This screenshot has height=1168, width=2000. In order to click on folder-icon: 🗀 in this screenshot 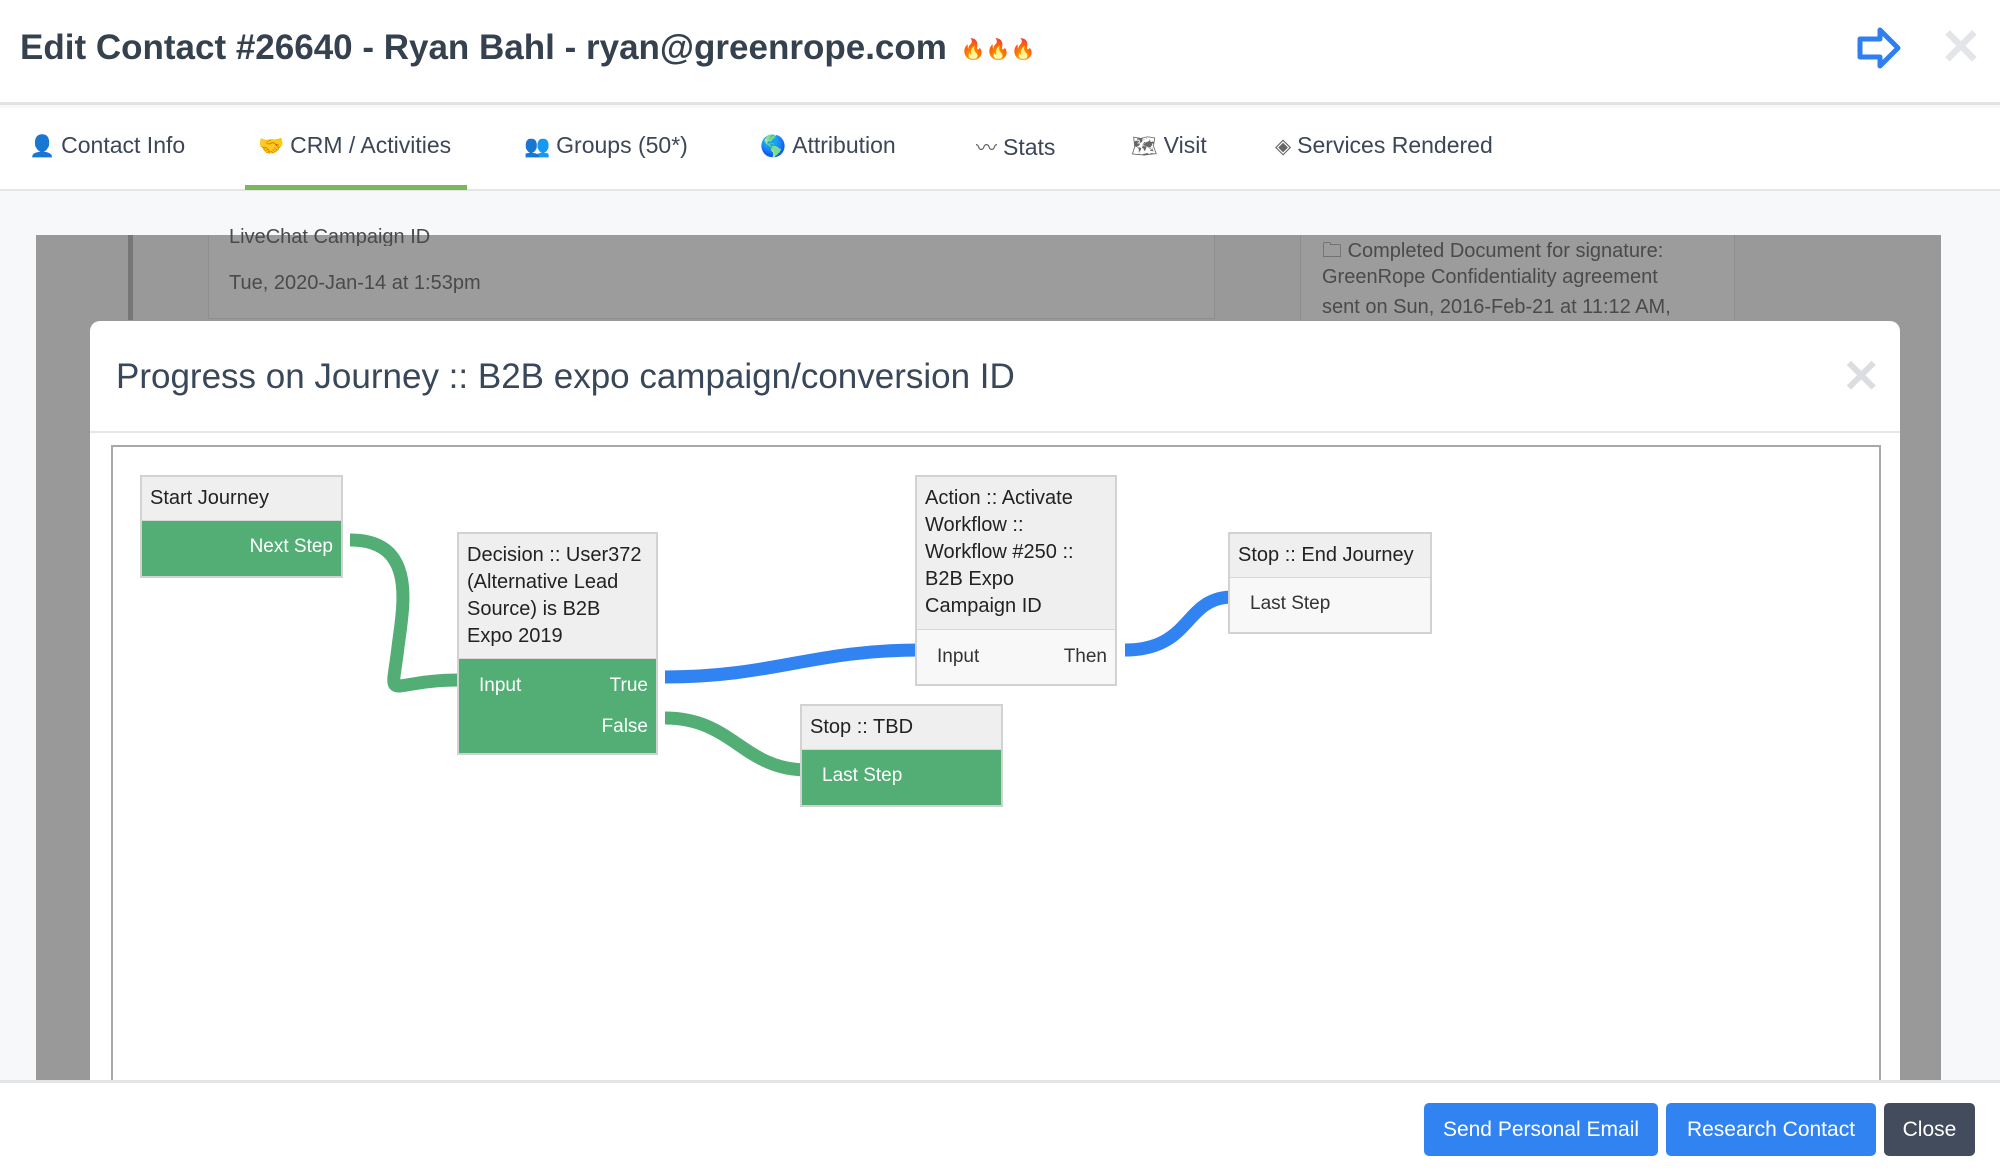, I will do `click(1332, 251)`.